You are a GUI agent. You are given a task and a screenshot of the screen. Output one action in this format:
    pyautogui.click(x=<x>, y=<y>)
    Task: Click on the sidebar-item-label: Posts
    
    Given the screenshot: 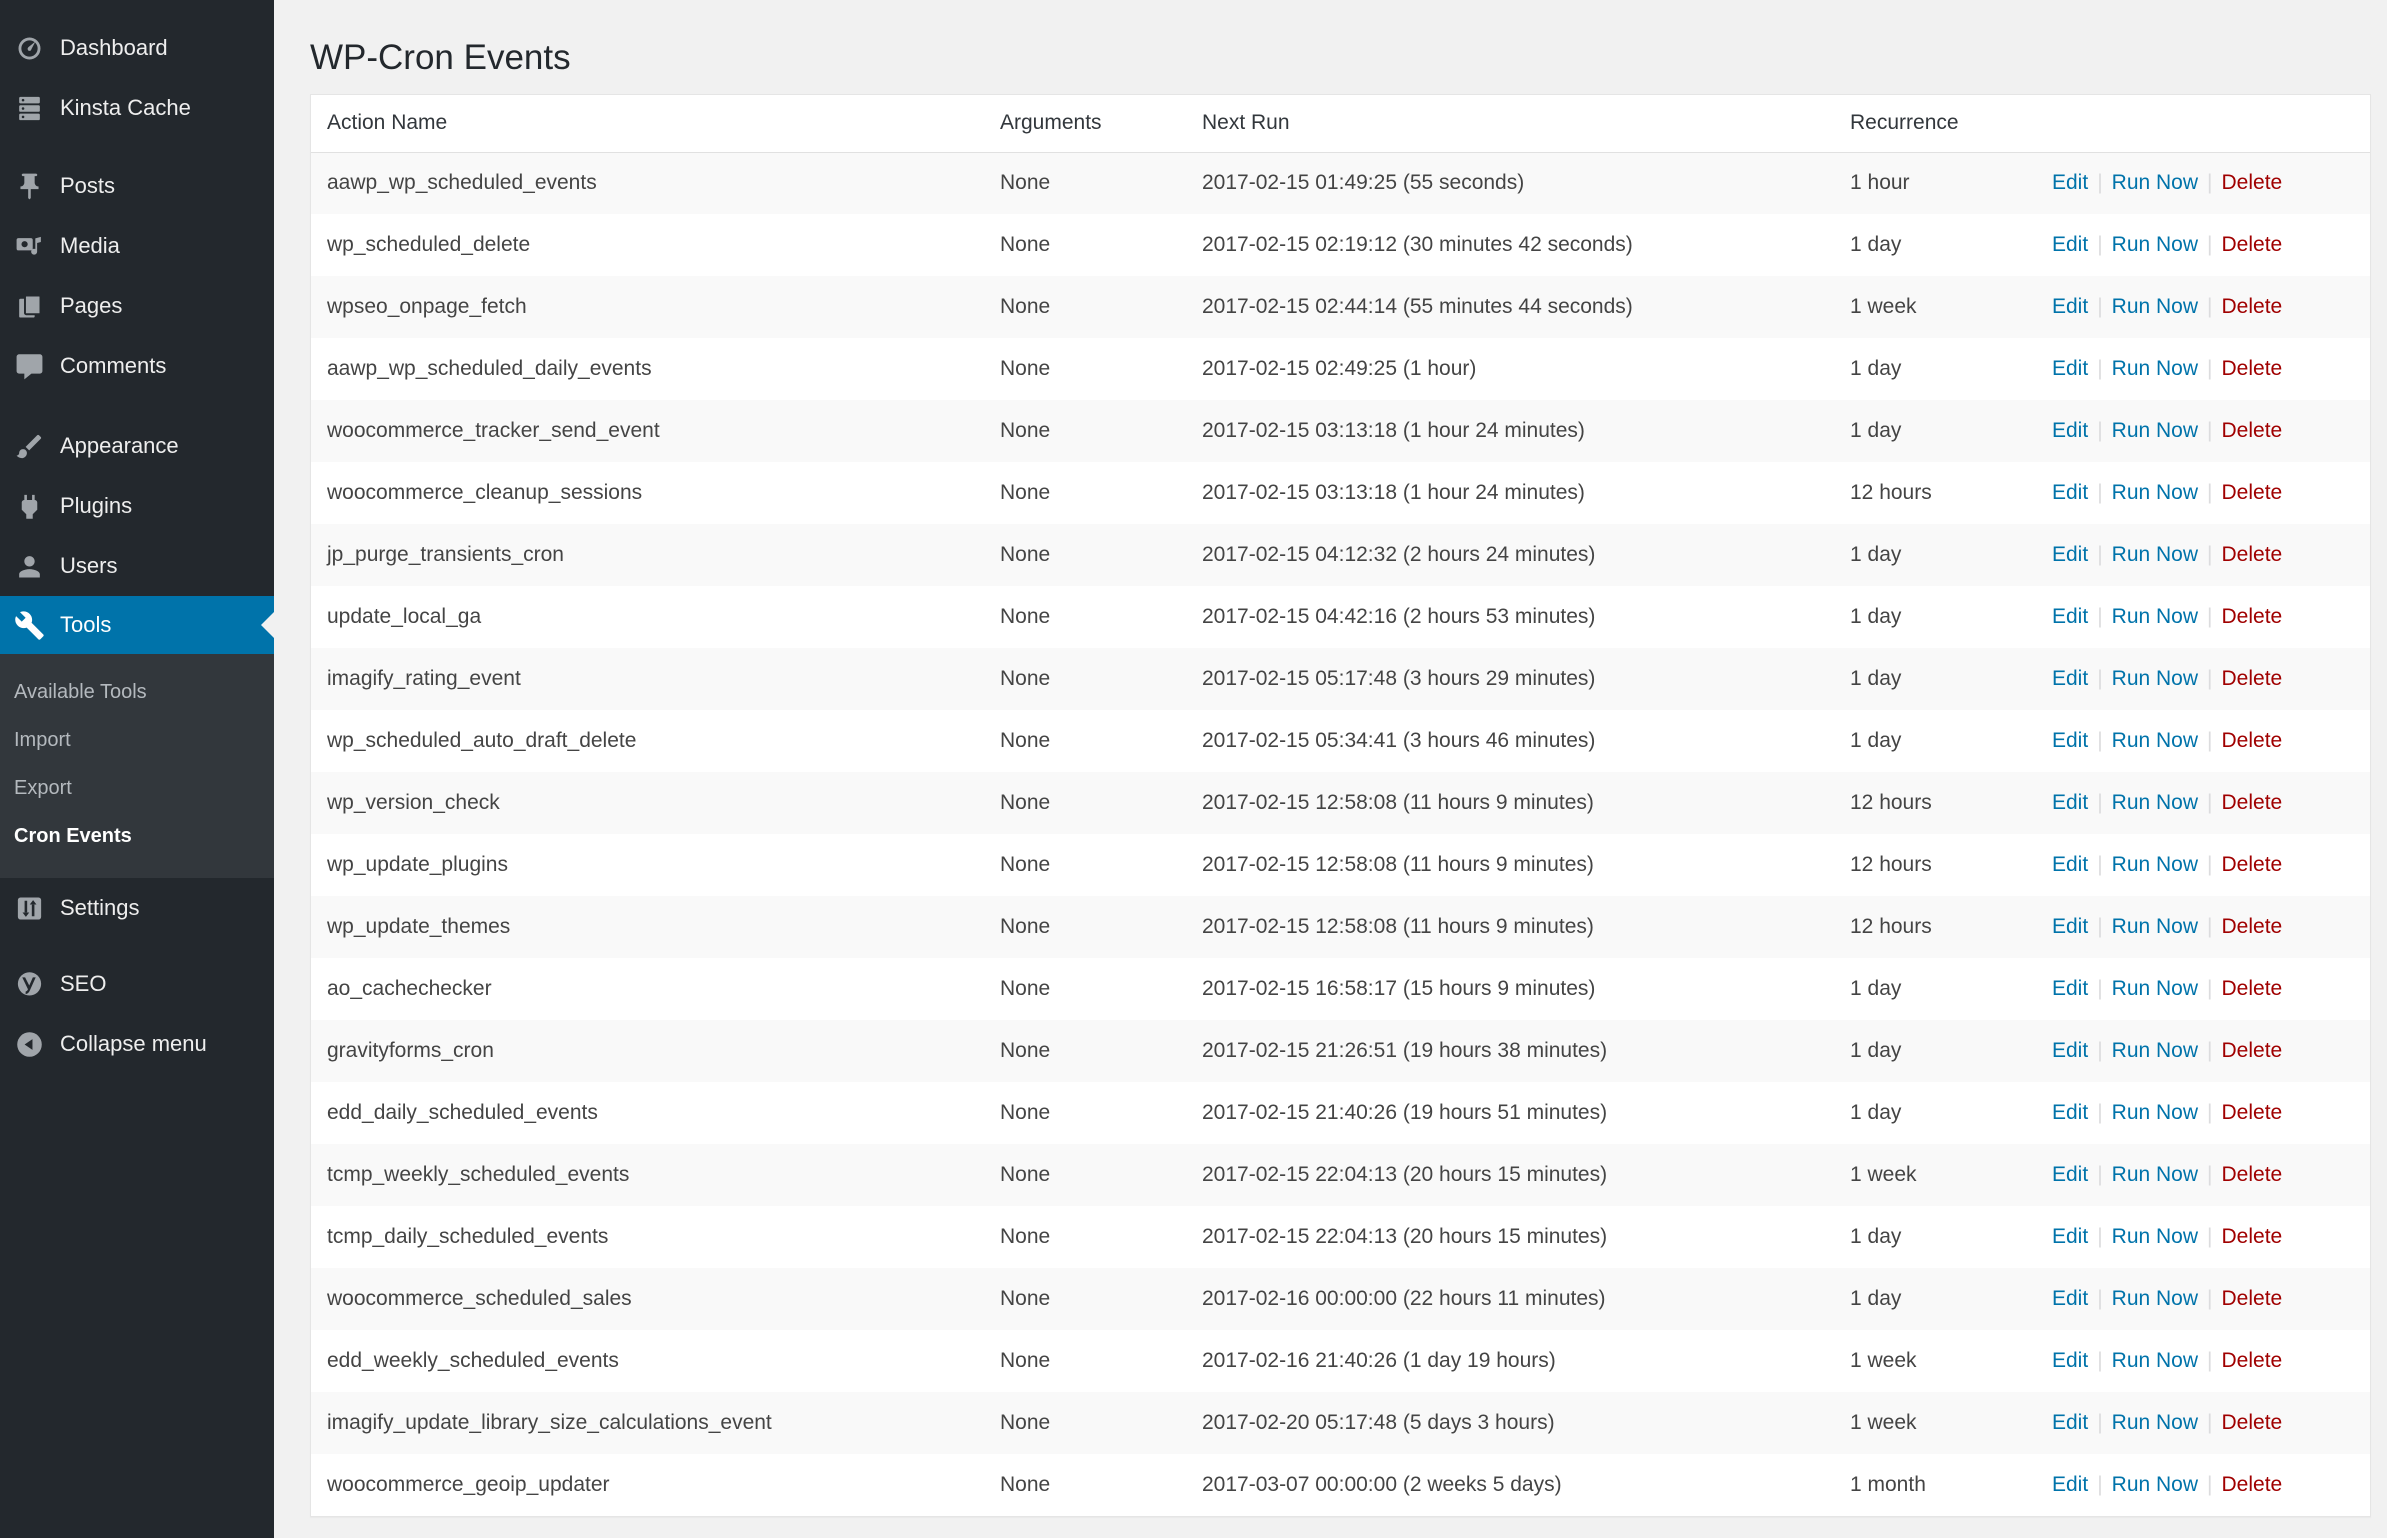 What is the action you would take?
    pyautogui.click(x=88, y=185)
    